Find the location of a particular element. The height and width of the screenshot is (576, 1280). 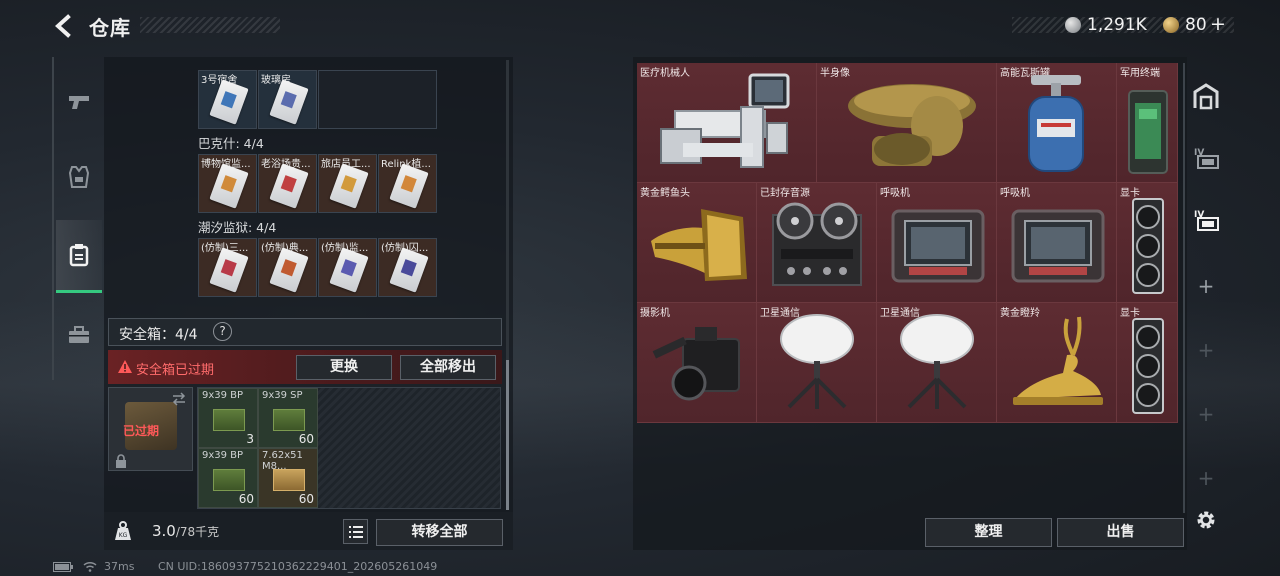

stash-item: 医疗机械人 is located at coordinates (727, 123).